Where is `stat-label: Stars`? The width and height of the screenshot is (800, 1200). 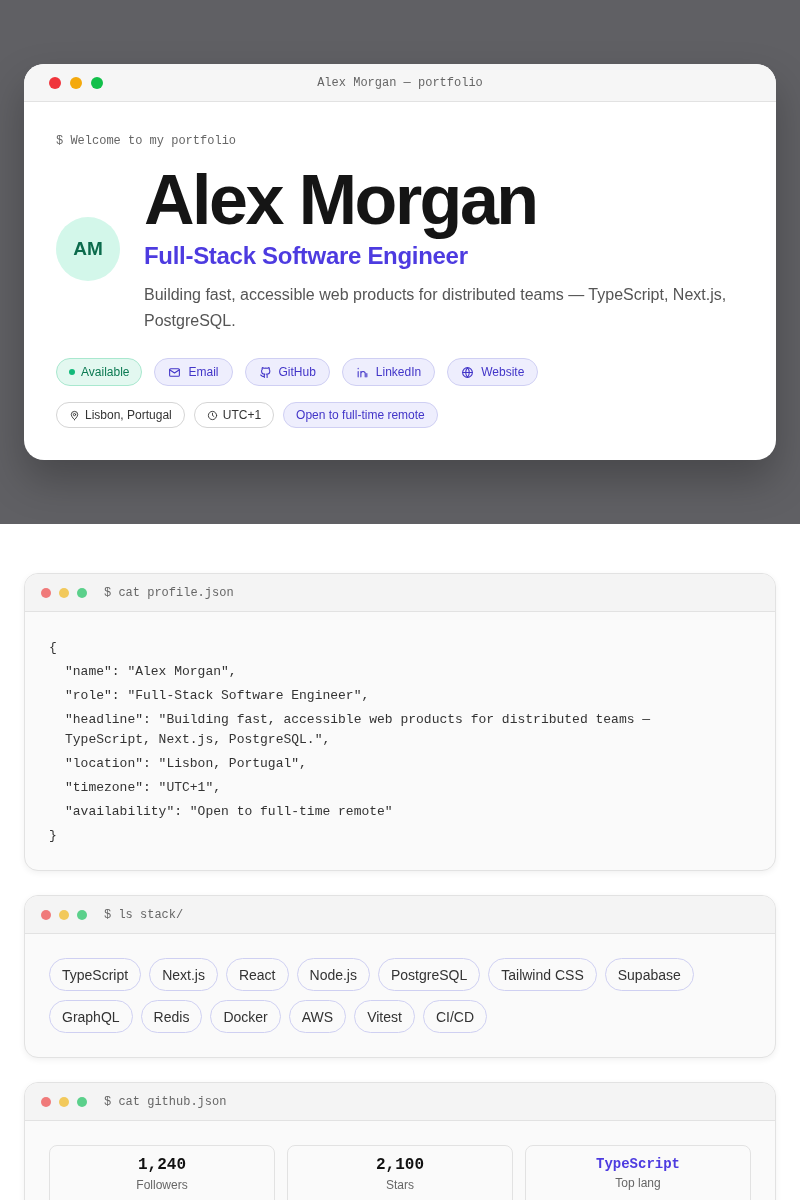 stat-label: Stars is located at coordinates (400, 1185).